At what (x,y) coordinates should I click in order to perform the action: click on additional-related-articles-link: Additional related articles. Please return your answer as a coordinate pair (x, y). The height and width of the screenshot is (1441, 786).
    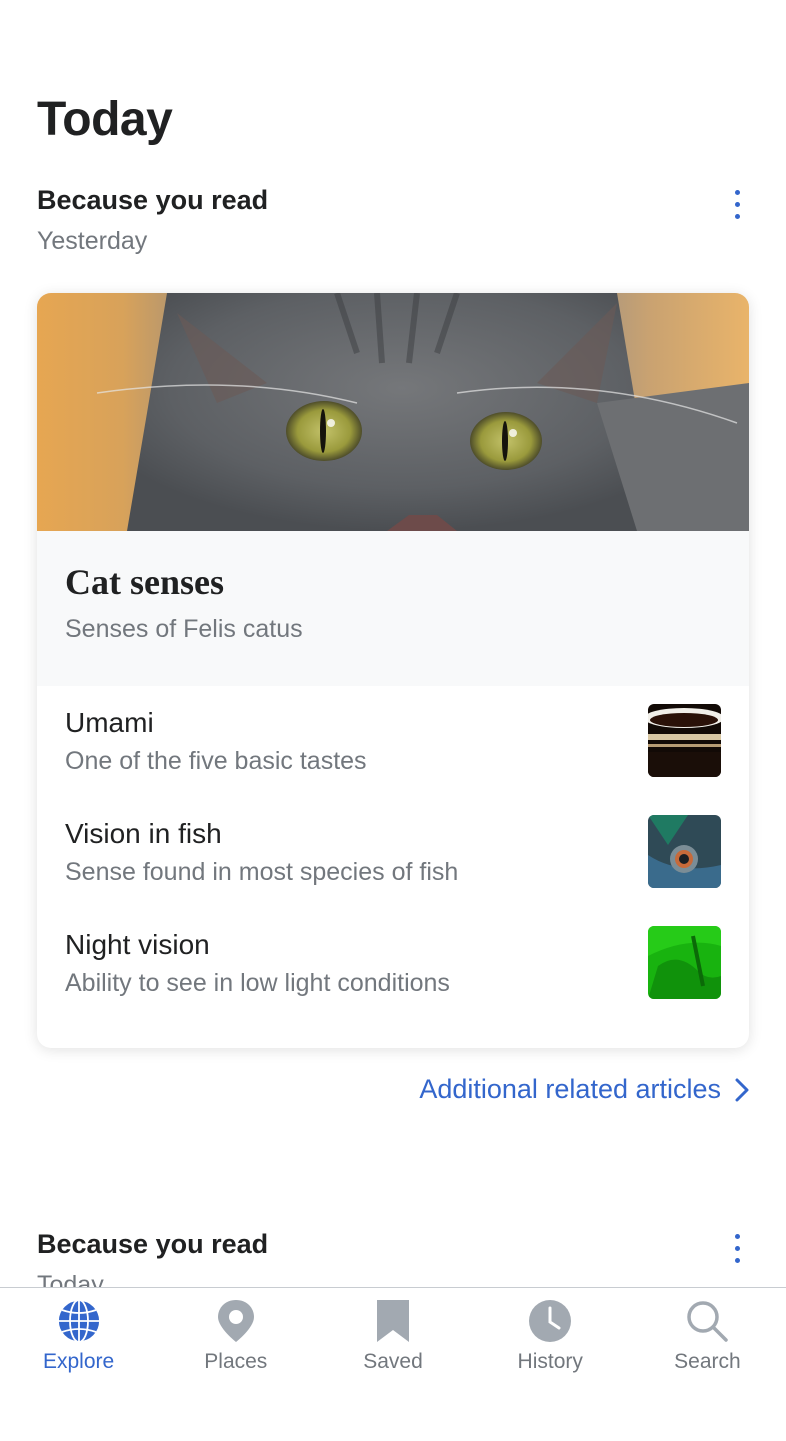
    Looking at the image, I should click on (584, 1089).